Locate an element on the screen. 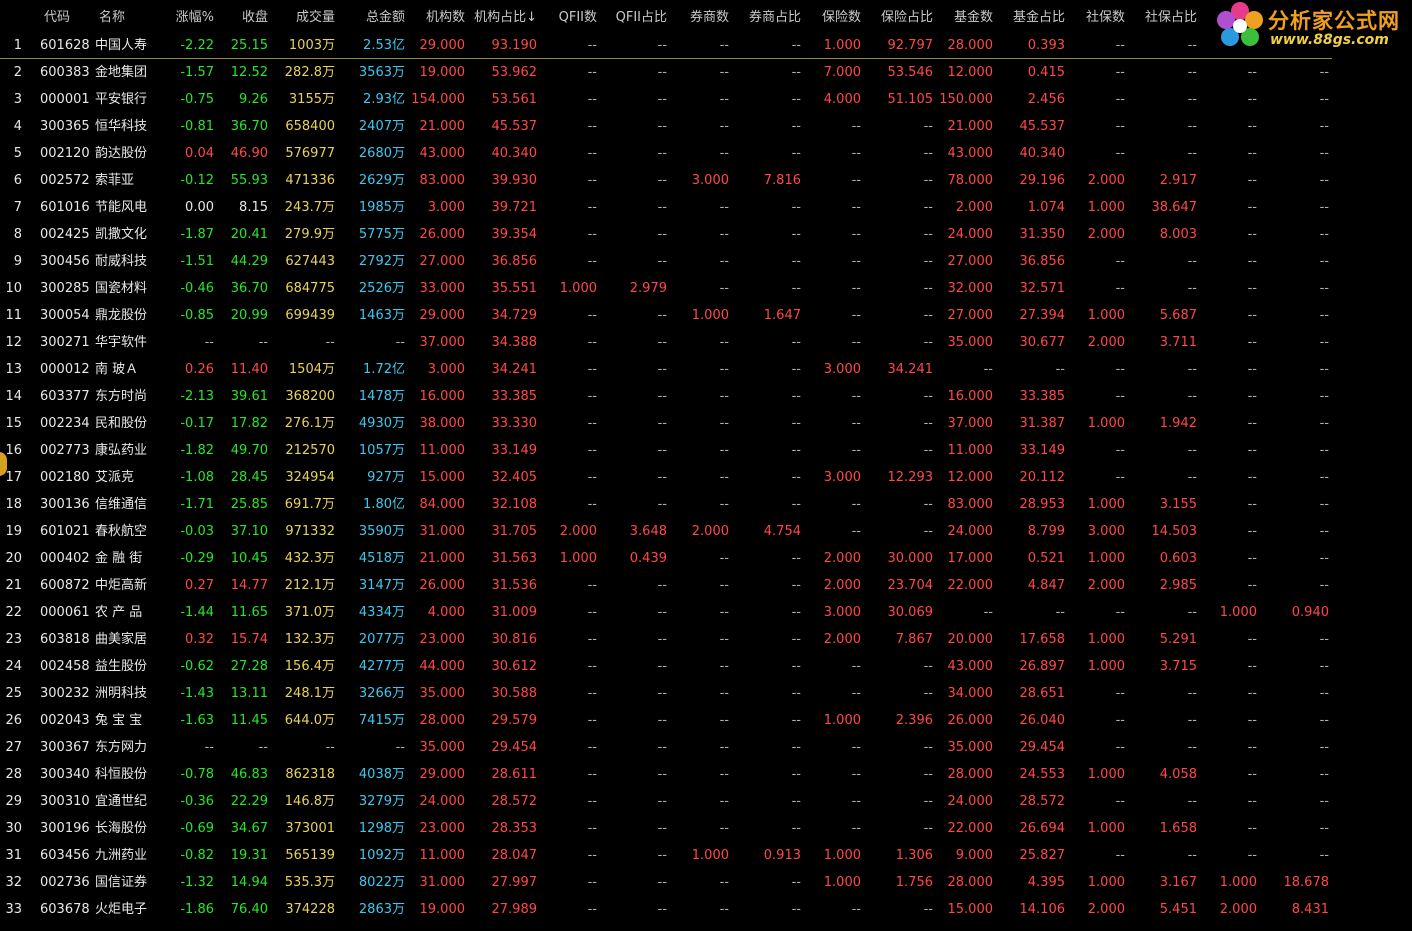 This screenshot has height=931, width=1412. cell-social-count: 1.000 is located at coordinates (1106, 828).